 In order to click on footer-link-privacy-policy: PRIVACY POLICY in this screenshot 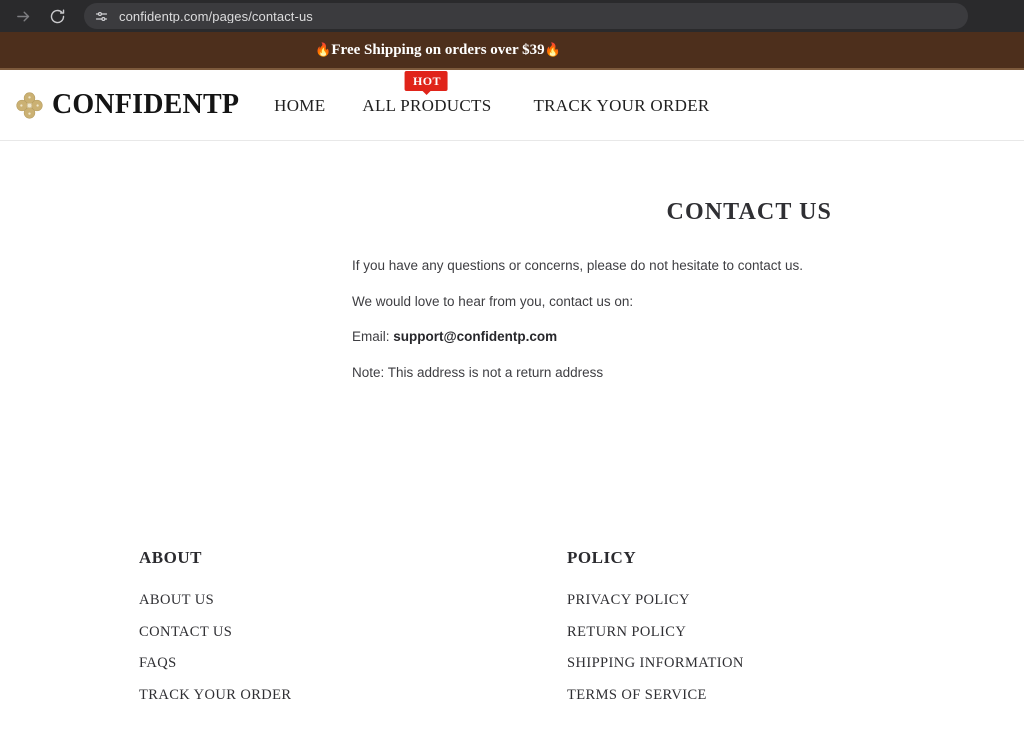, I will do `click(655, 600)`.